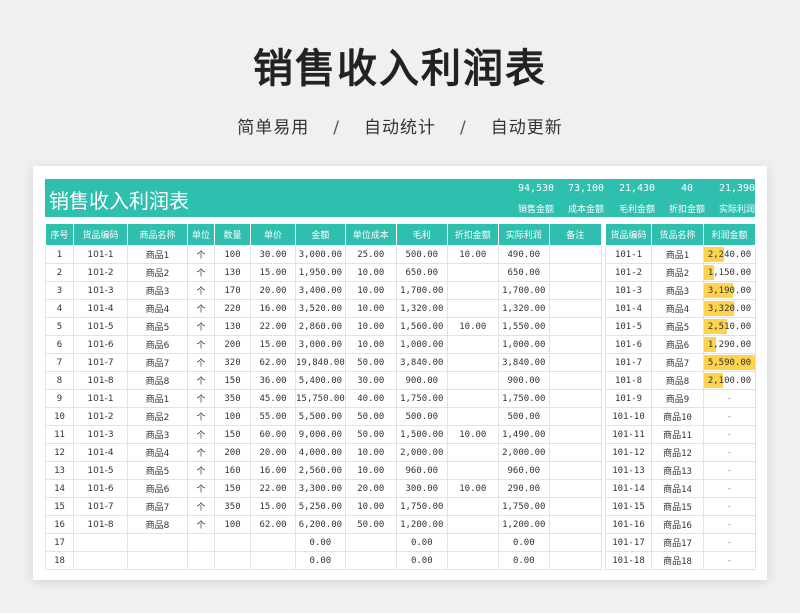 The image size is (800, 613). What do you see at coordinates (523, 416) in the screenshot?
I see `table-cell: 500.00` at bounding box center [523, 416].